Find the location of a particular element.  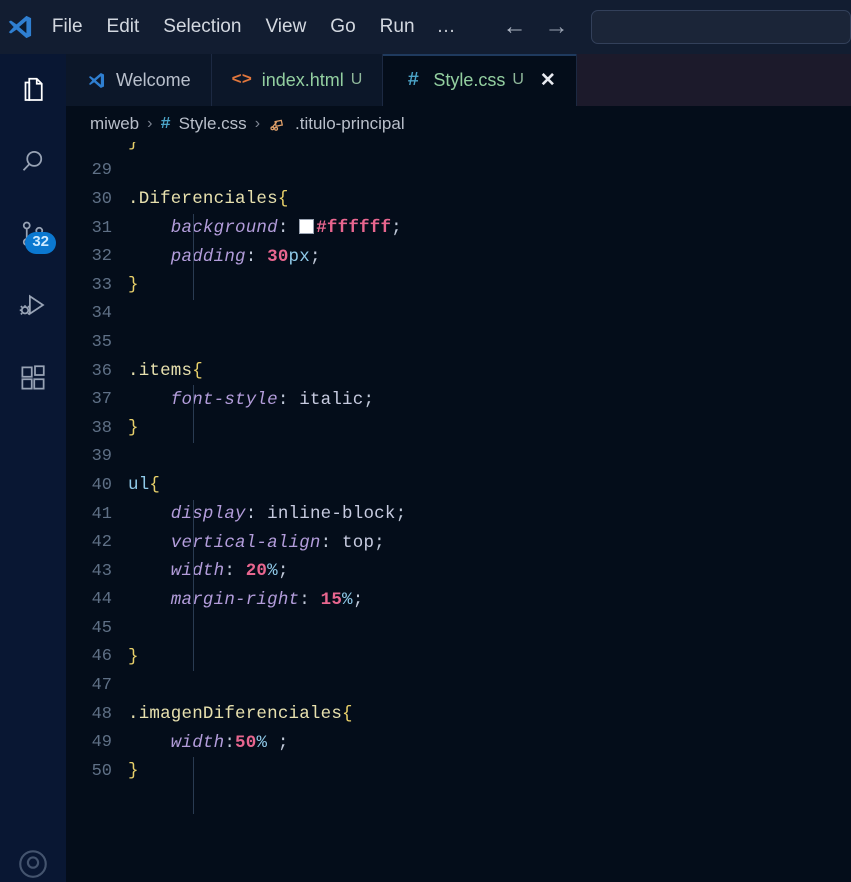

menu-run: Run is located at coordinates (397, 27).